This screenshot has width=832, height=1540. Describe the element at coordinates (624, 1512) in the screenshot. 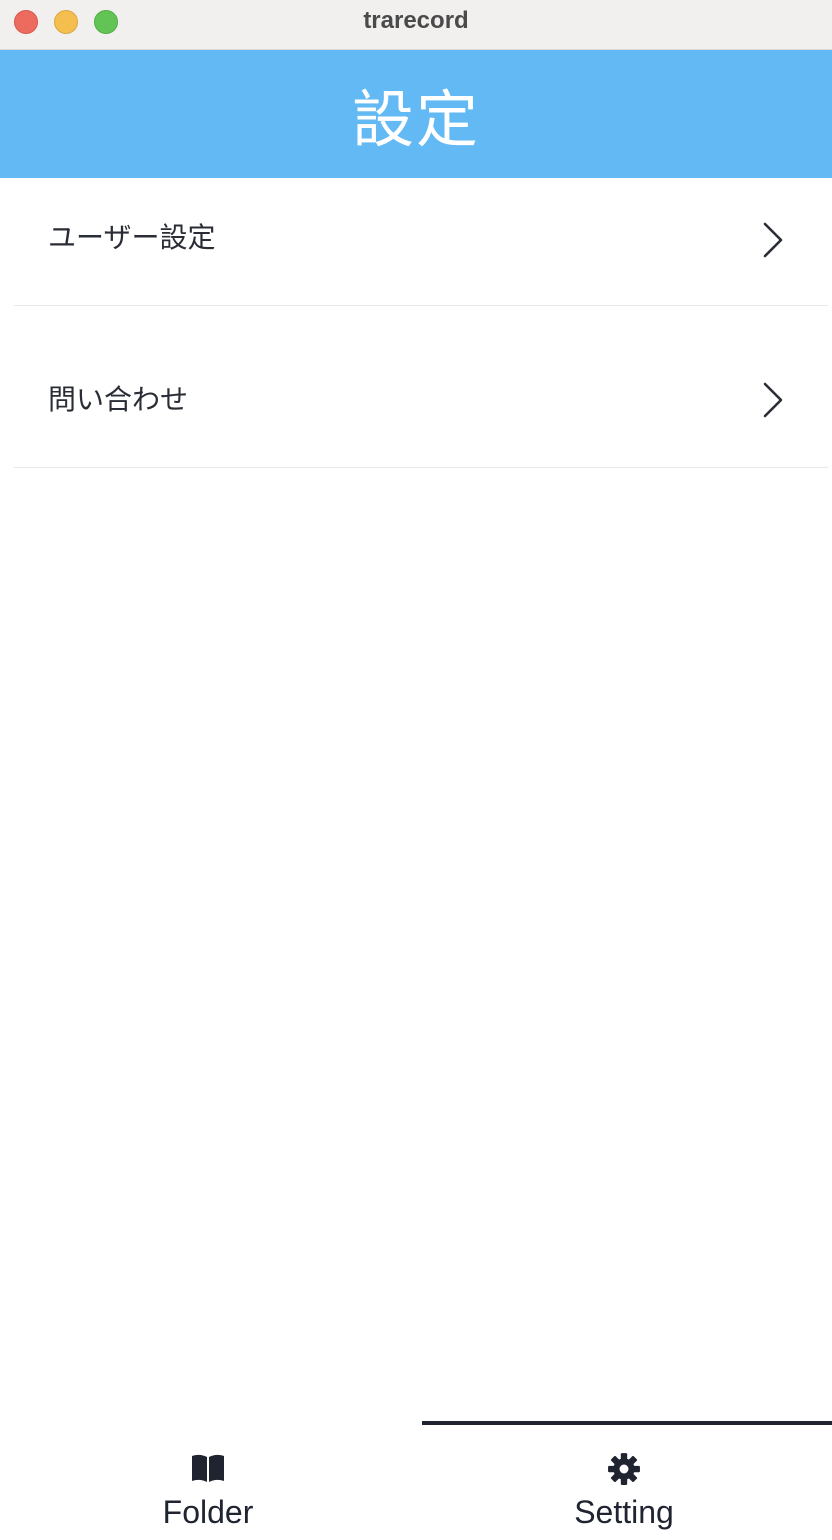

I see `tab-label: Setting` at that location.